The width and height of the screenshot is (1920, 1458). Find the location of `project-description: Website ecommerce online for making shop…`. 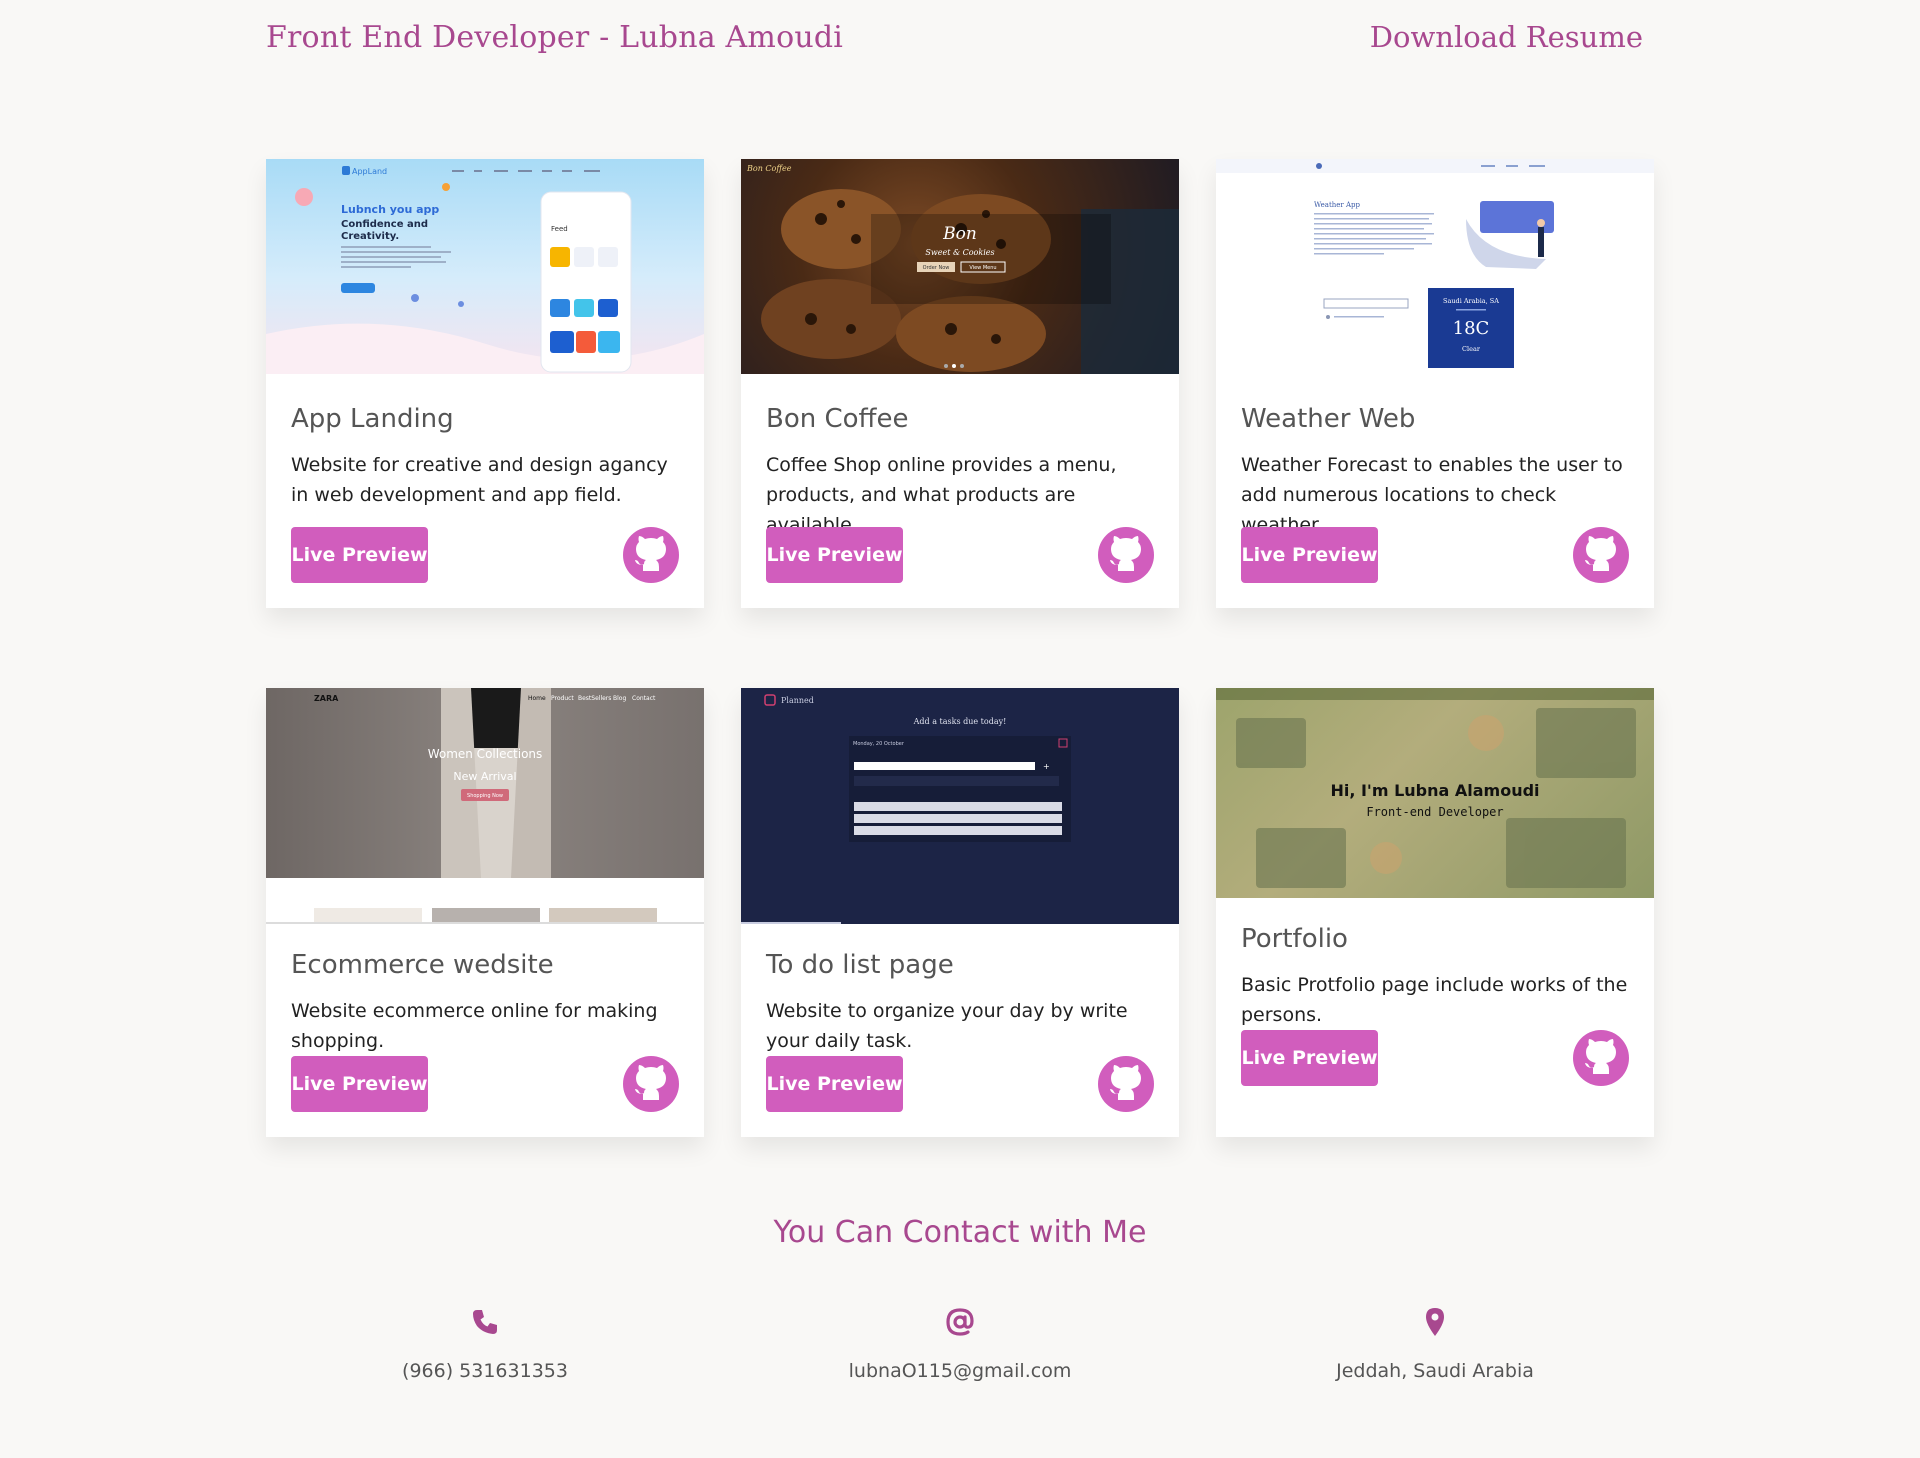

project-description: Website ecommerce online for making shop… is located at coordinates (474, 1026).